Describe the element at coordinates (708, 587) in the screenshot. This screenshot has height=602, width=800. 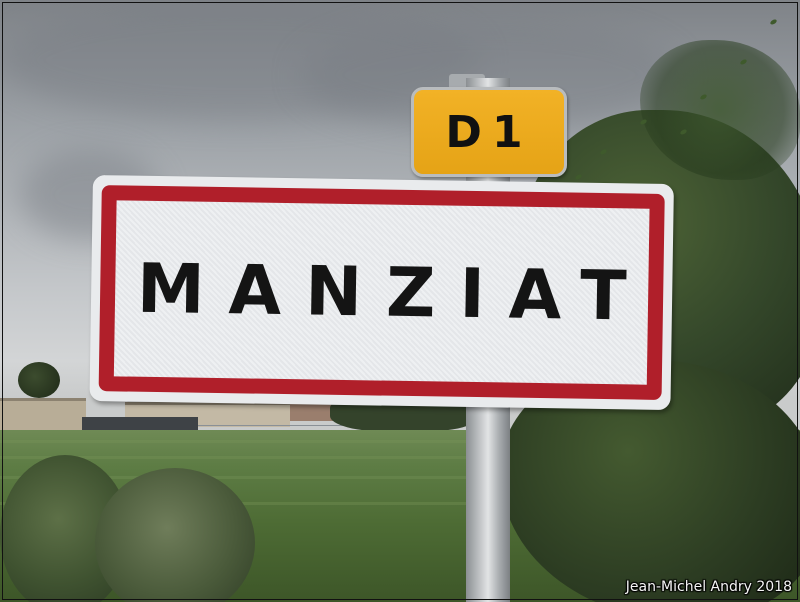
I see `photo-credit: Jean-Michel Andry 2018` at that location.